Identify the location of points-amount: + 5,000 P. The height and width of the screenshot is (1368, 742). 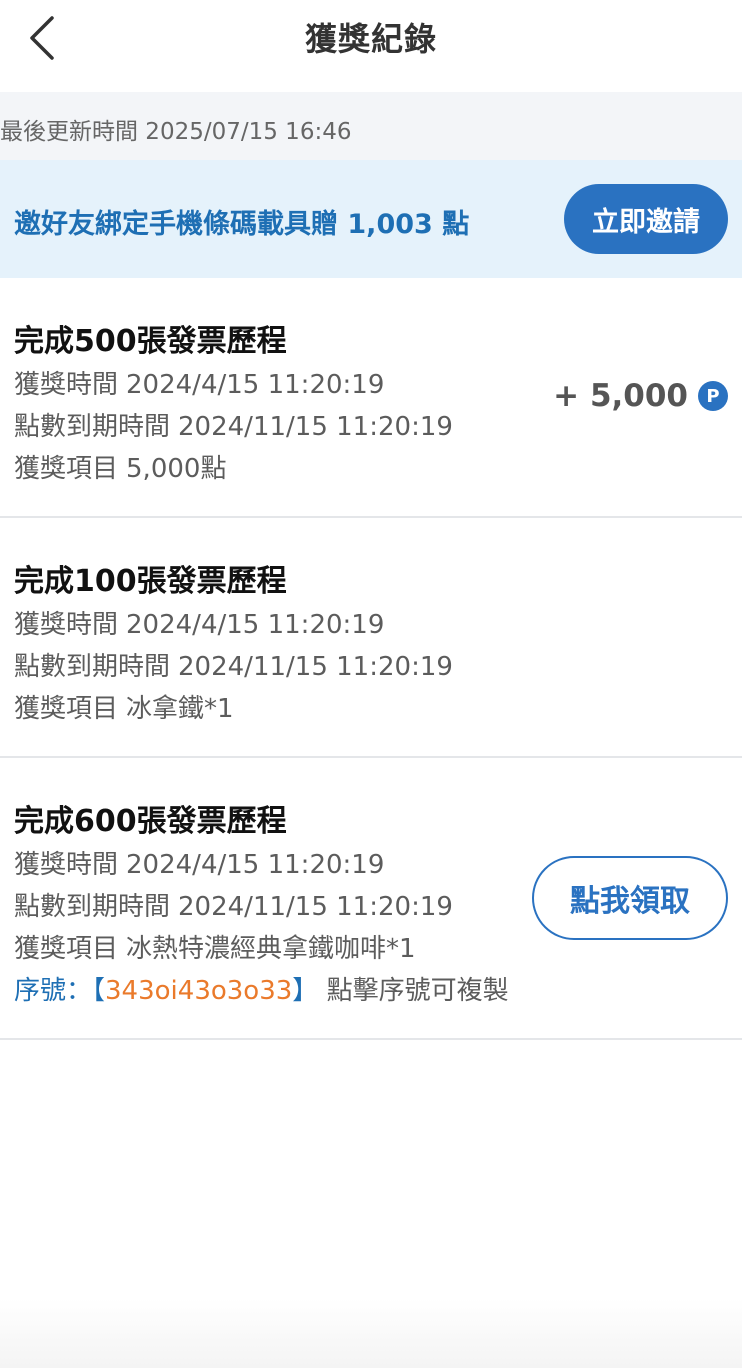
(640, 396).